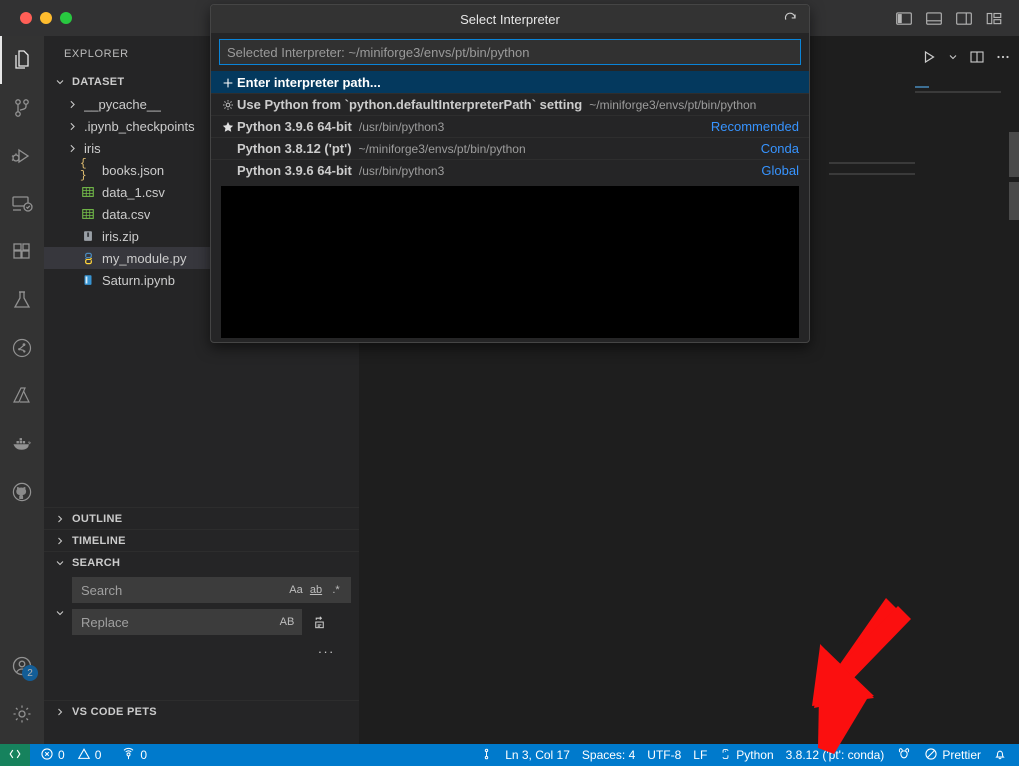  What do you see at coordinates (201, 562) in the screenshot?
I see `section-header-search: SEARCH` at bounding box center [201, 562].